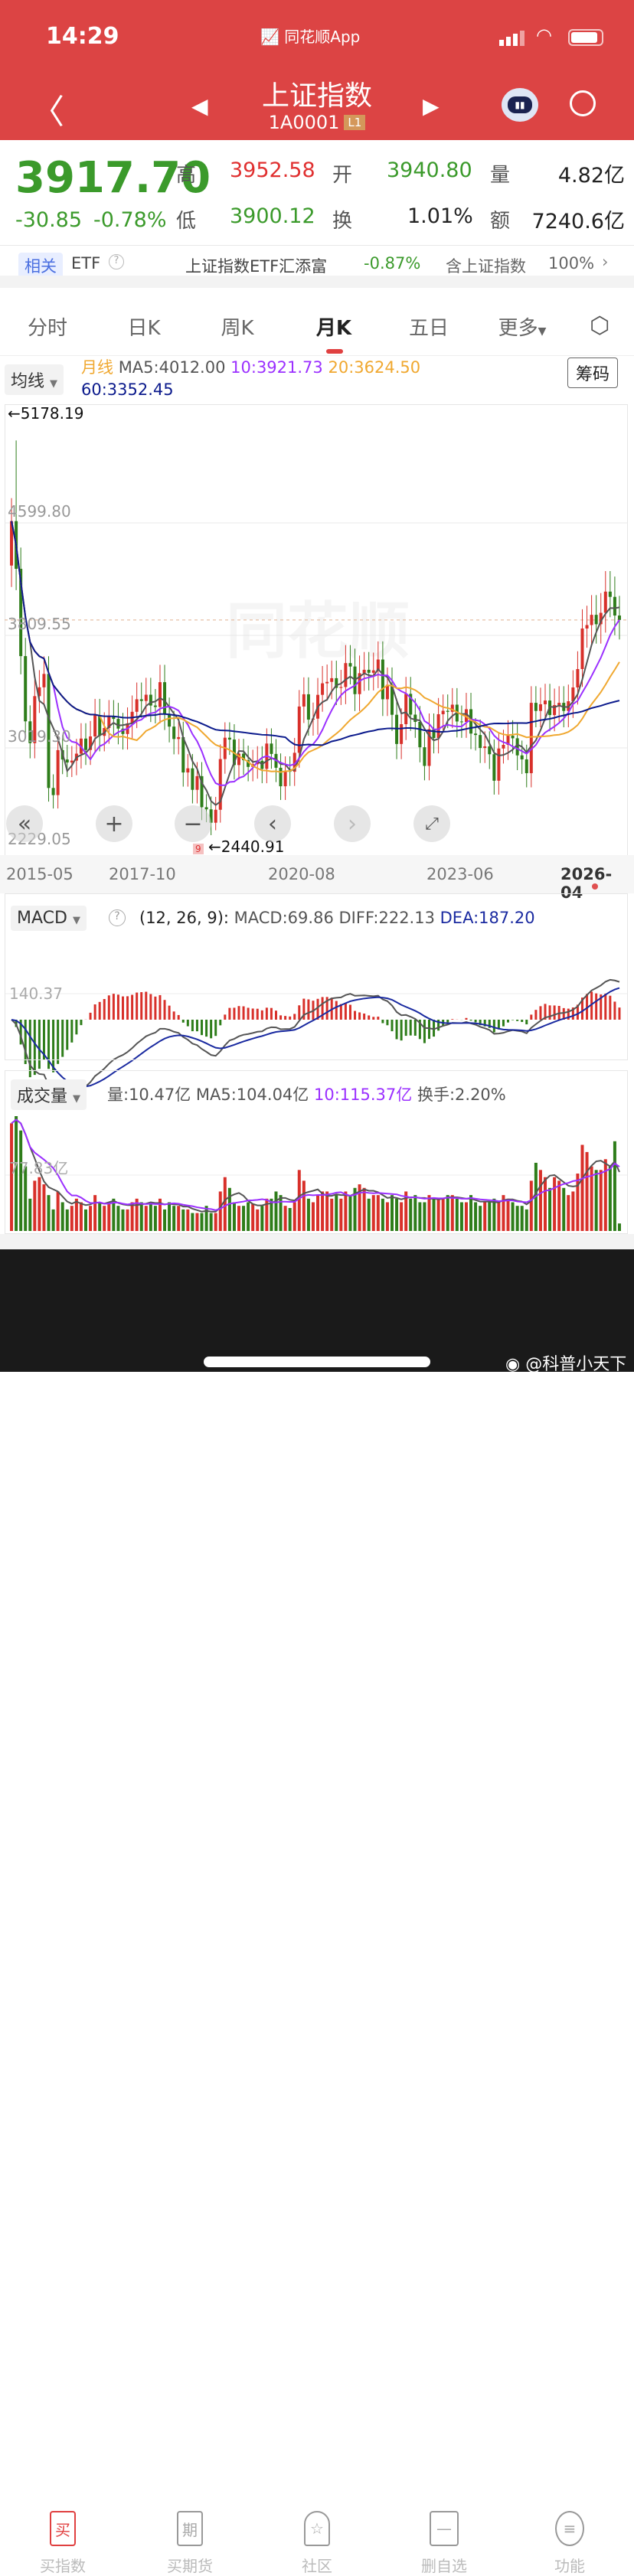 The width and height of the screenshot is (634, 2576). What do you see at coordinates (595, 886) in the screenshot?
I see `current-dot` at bounding box center [595, 886].